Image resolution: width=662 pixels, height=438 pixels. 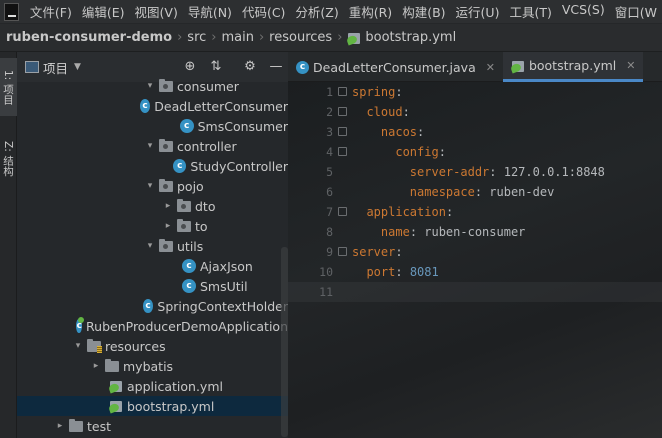 I want to click on breadcrumb-project: ruben-consumer-demo, so click(x=89, y=37).